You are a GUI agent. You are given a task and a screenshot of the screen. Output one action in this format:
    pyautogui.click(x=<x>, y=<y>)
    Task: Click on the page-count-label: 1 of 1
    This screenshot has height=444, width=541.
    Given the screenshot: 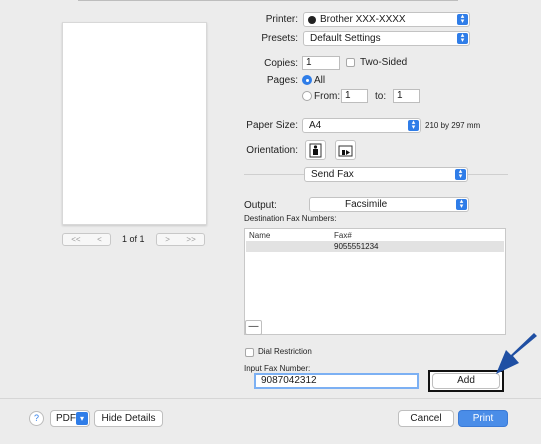 What is the action you would take?
    pyautogui.click(x=133, y=239)
    